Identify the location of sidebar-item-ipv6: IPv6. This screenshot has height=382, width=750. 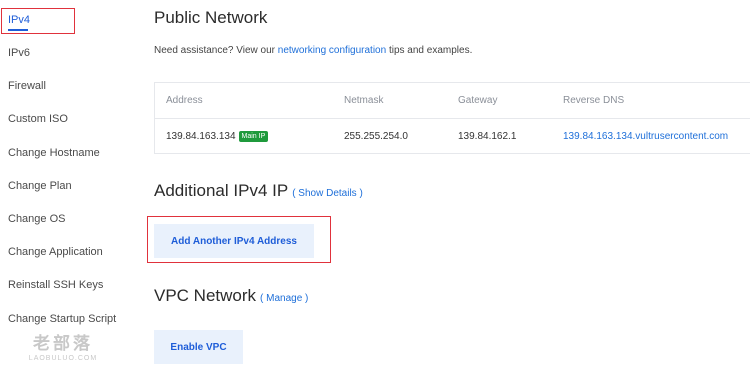
(19, 53).